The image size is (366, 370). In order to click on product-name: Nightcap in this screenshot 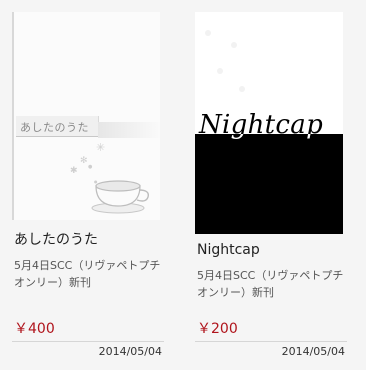, I will do `click(228, 250)`.